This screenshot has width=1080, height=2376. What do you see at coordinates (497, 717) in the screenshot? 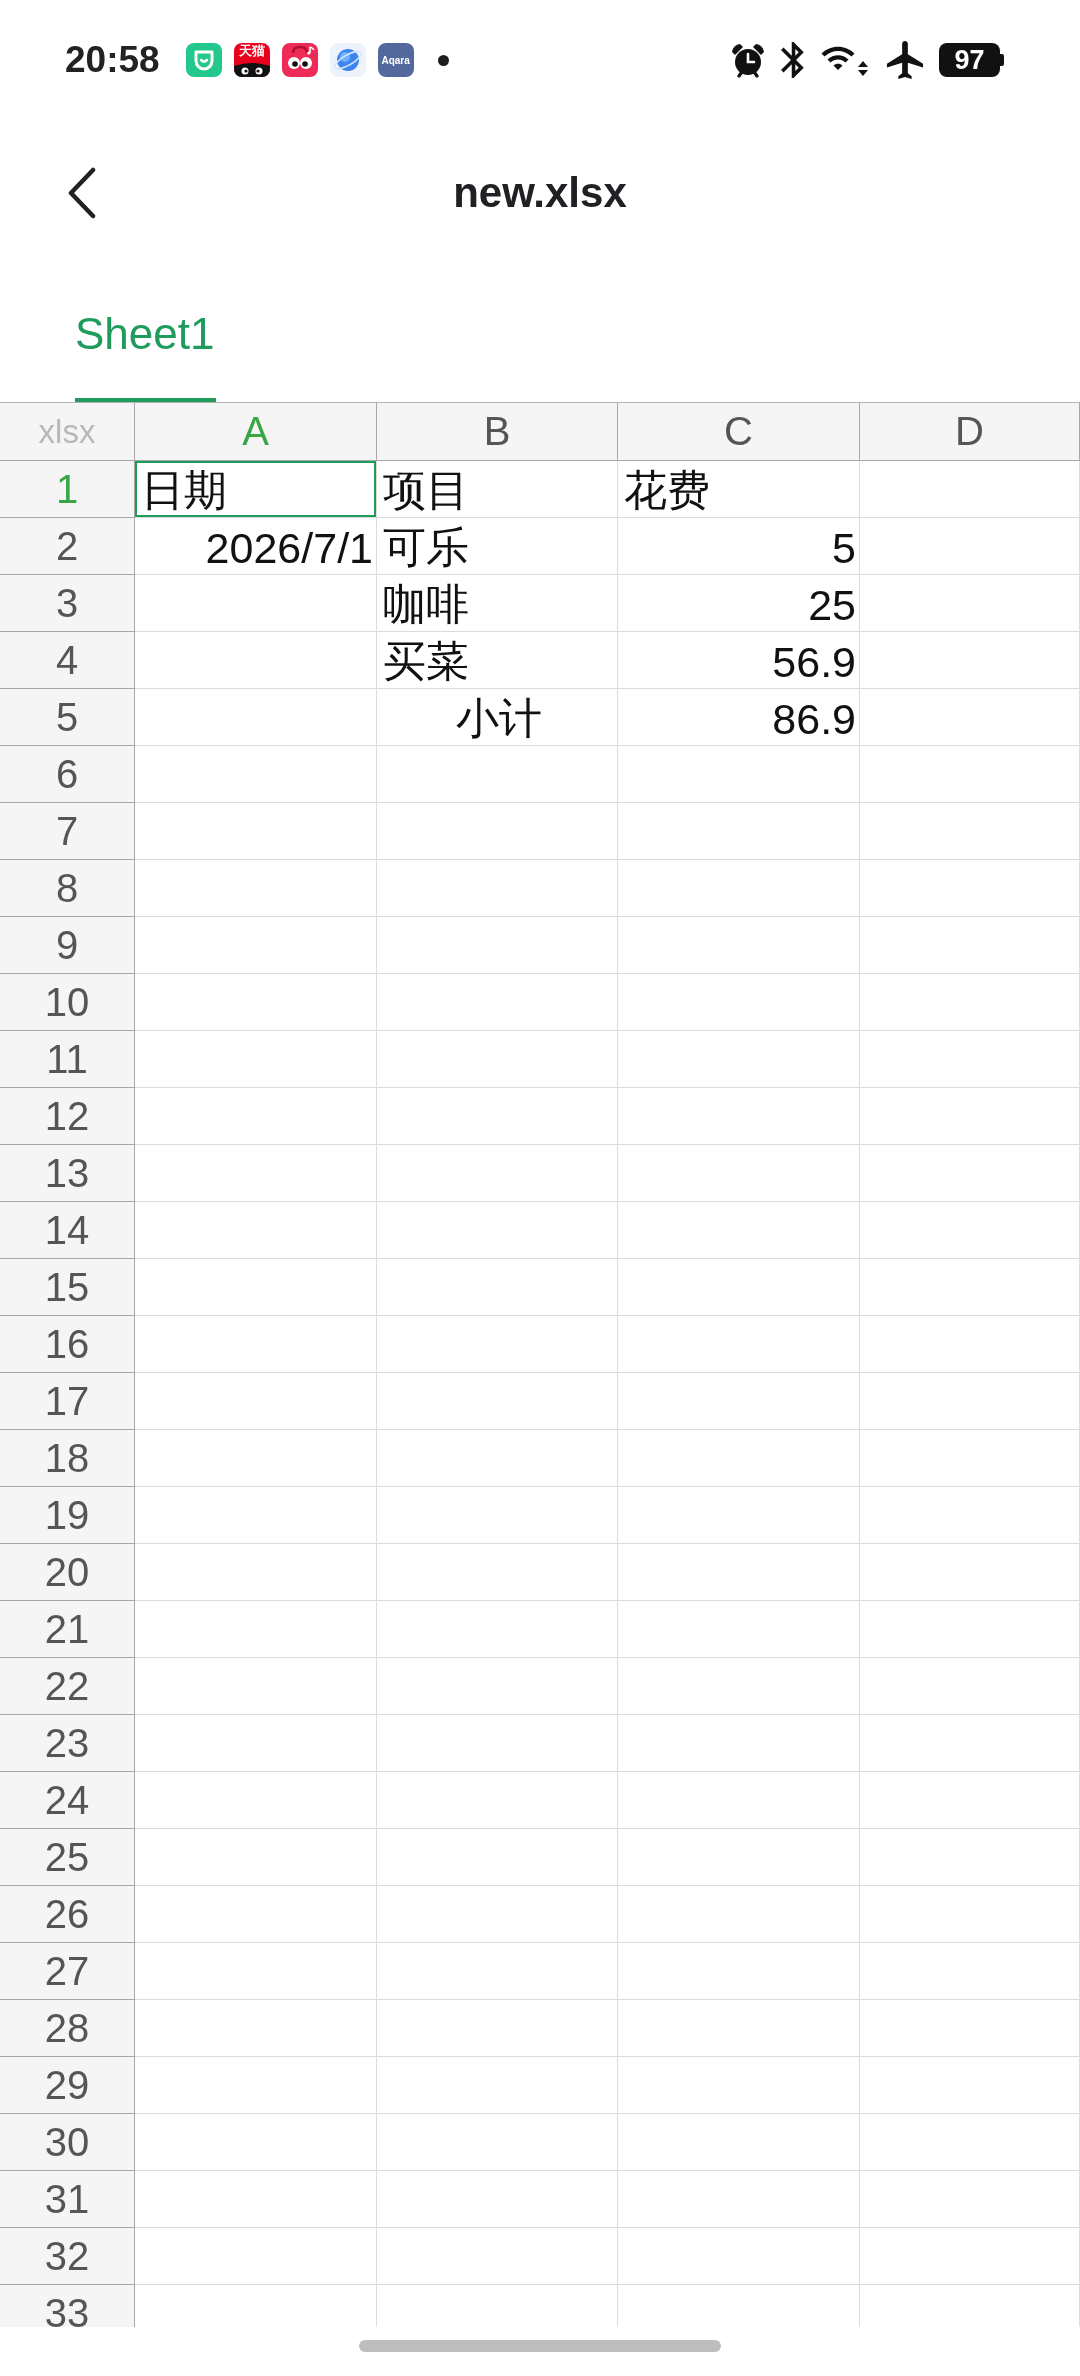
I see `table-cell: 小计` at bounding box center [497, 717].